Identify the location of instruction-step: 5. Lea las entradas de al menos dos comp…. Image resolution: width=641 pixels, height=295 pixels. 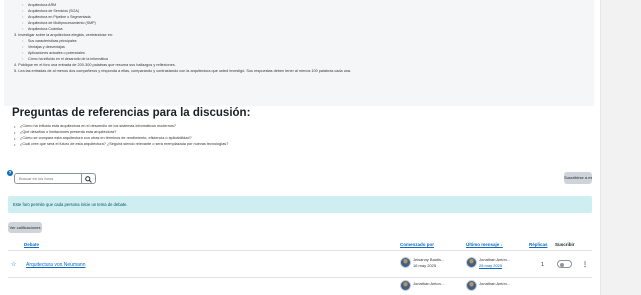
(183, 71).